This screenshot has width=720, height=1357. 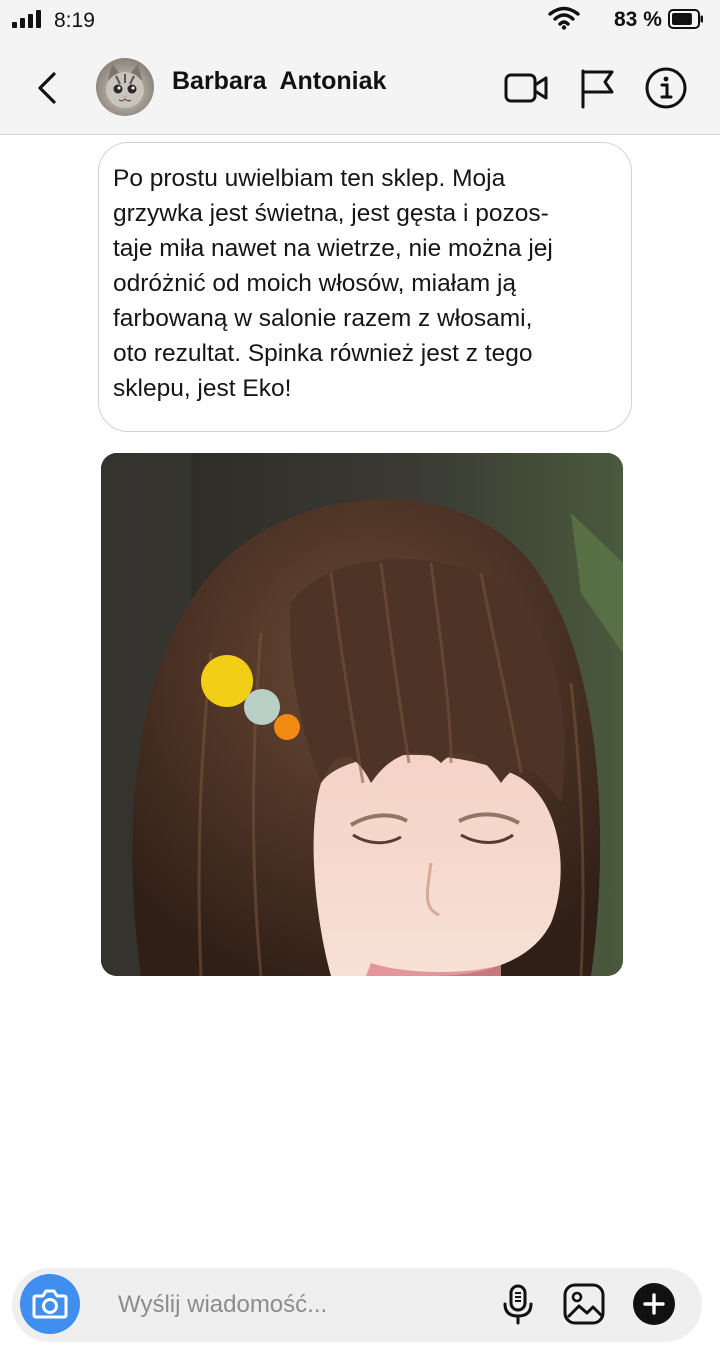 I want to click on contact-name: Barbara Antoniak, so click(x=279, y=81).